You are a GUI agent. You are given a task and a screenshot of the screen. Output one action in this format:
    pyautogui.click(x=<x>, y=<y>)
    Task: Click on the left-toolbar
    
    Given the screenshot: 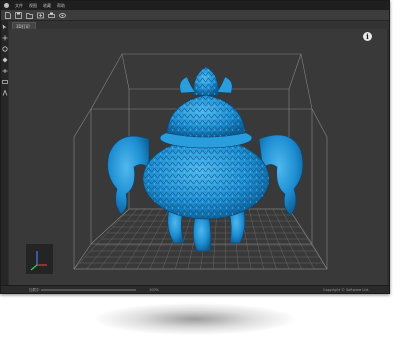 What is the action you would take?
    pyautogui.click(x=4, y=157)
    